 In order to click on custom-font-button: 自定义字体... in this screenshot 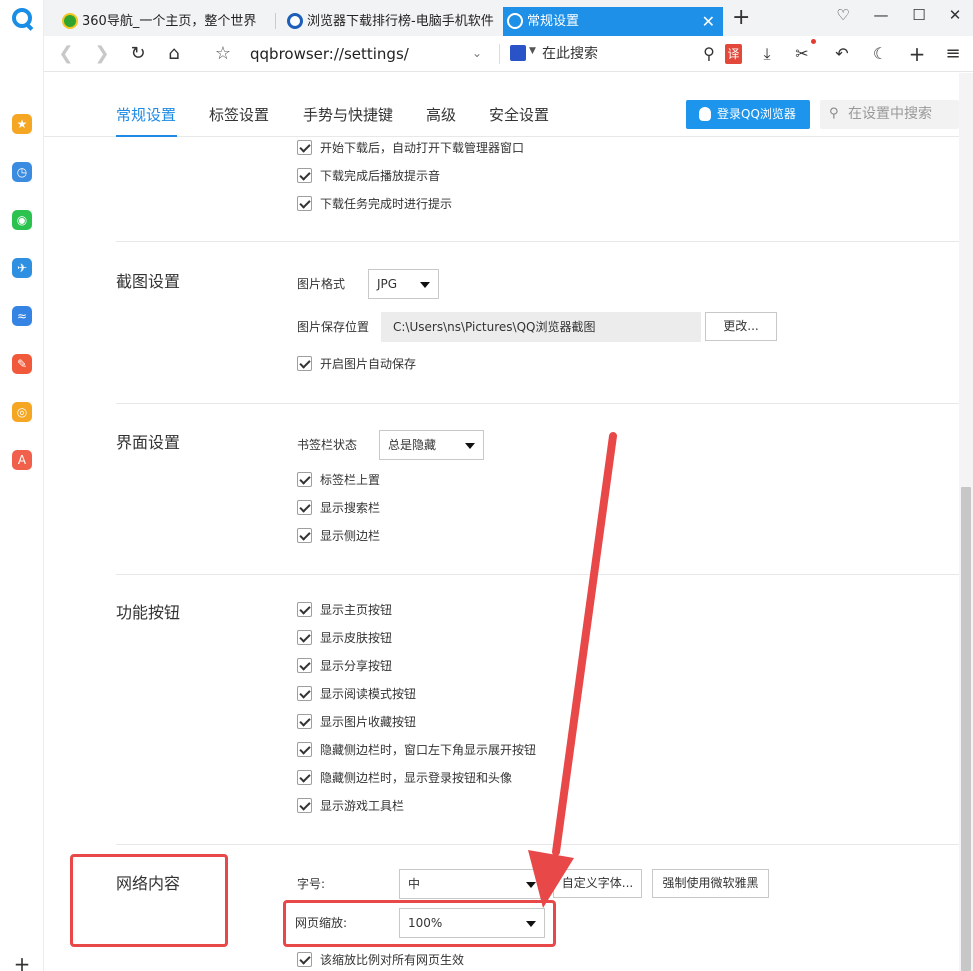, I will do `click(597, 883)`.